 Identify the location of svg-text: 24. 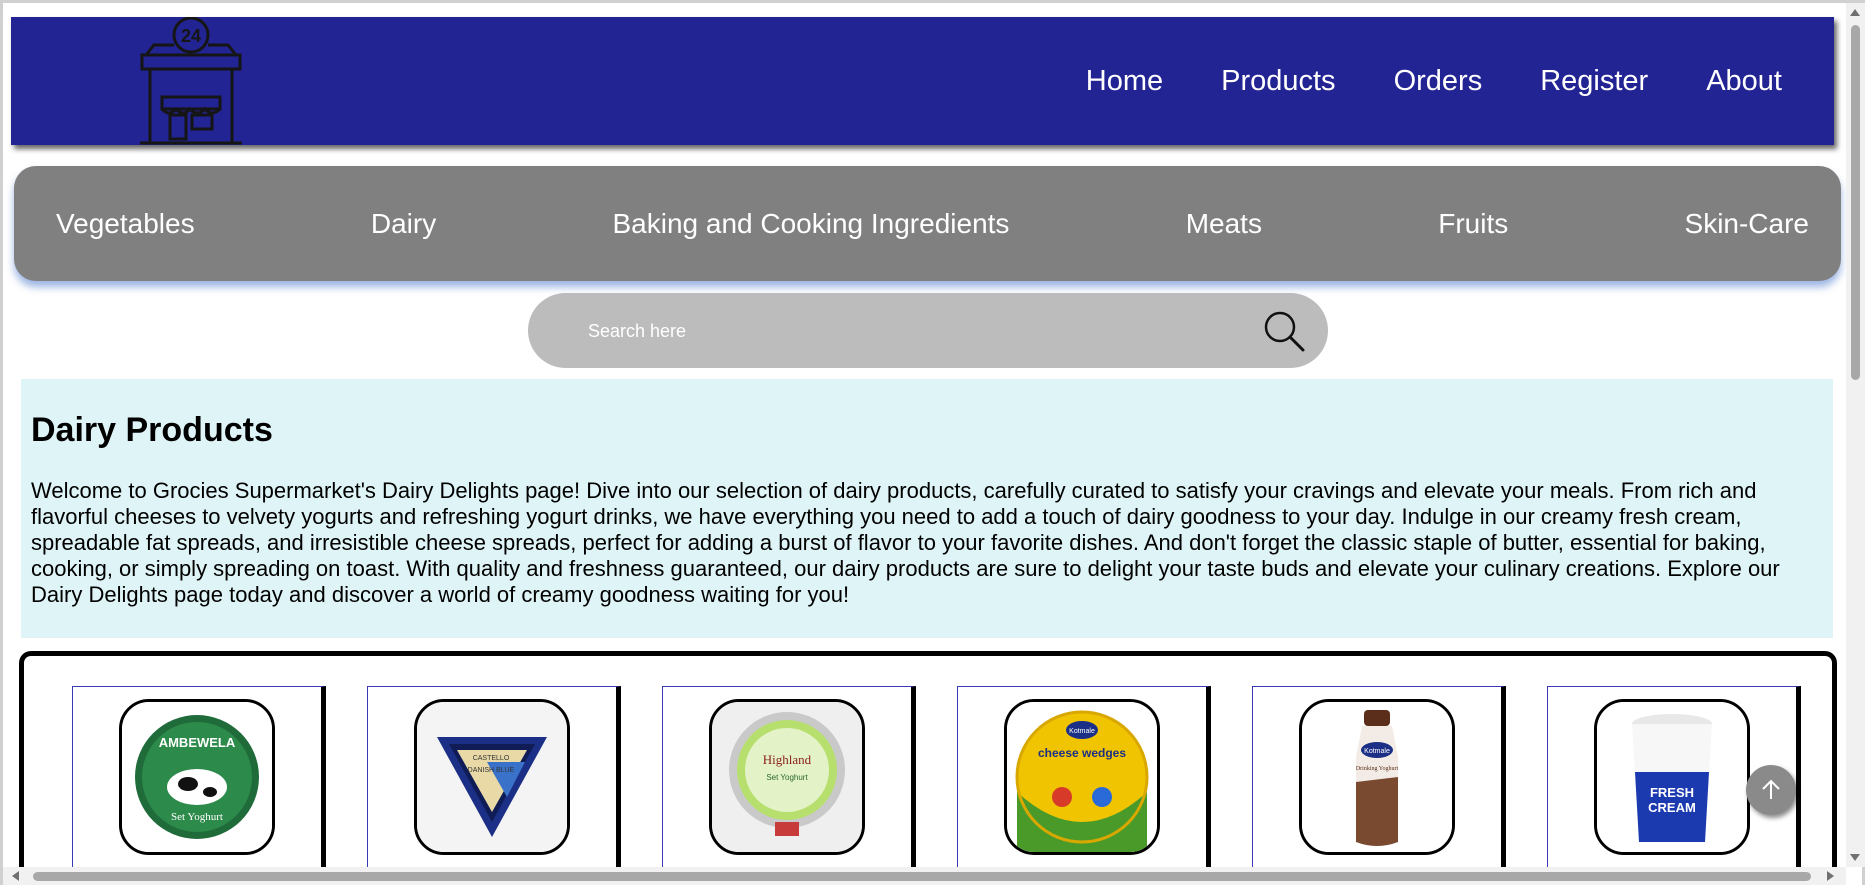
(191, 36).